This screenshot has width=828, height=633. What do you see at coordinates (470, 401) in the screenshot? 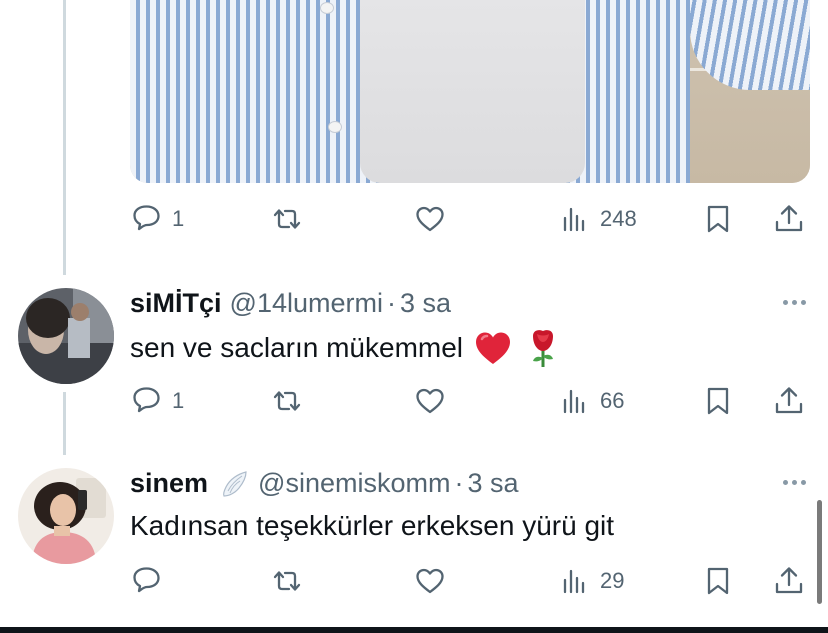
I see `reply-action-bar: 1 66` at bounding box center [470, 401].